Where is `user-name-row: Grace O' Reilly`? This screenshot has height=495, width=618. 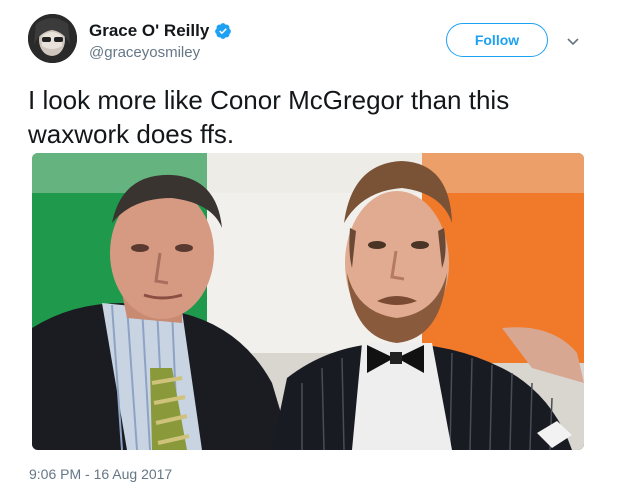 user-name-row: Grace O' Reilly is located at coordinates (160, 31).